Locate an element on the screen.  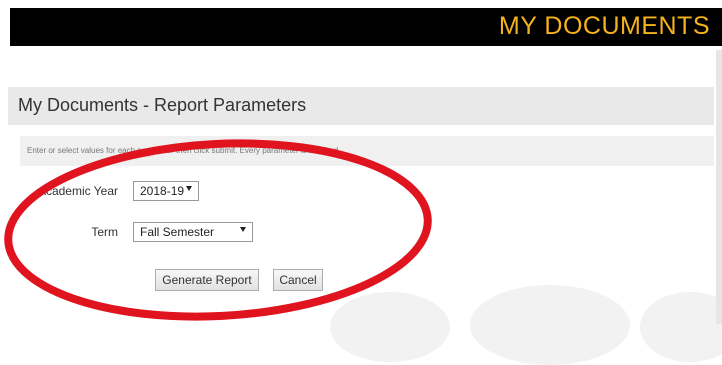
academic-year-label: Academic Year is located at coordinates (77, 191).